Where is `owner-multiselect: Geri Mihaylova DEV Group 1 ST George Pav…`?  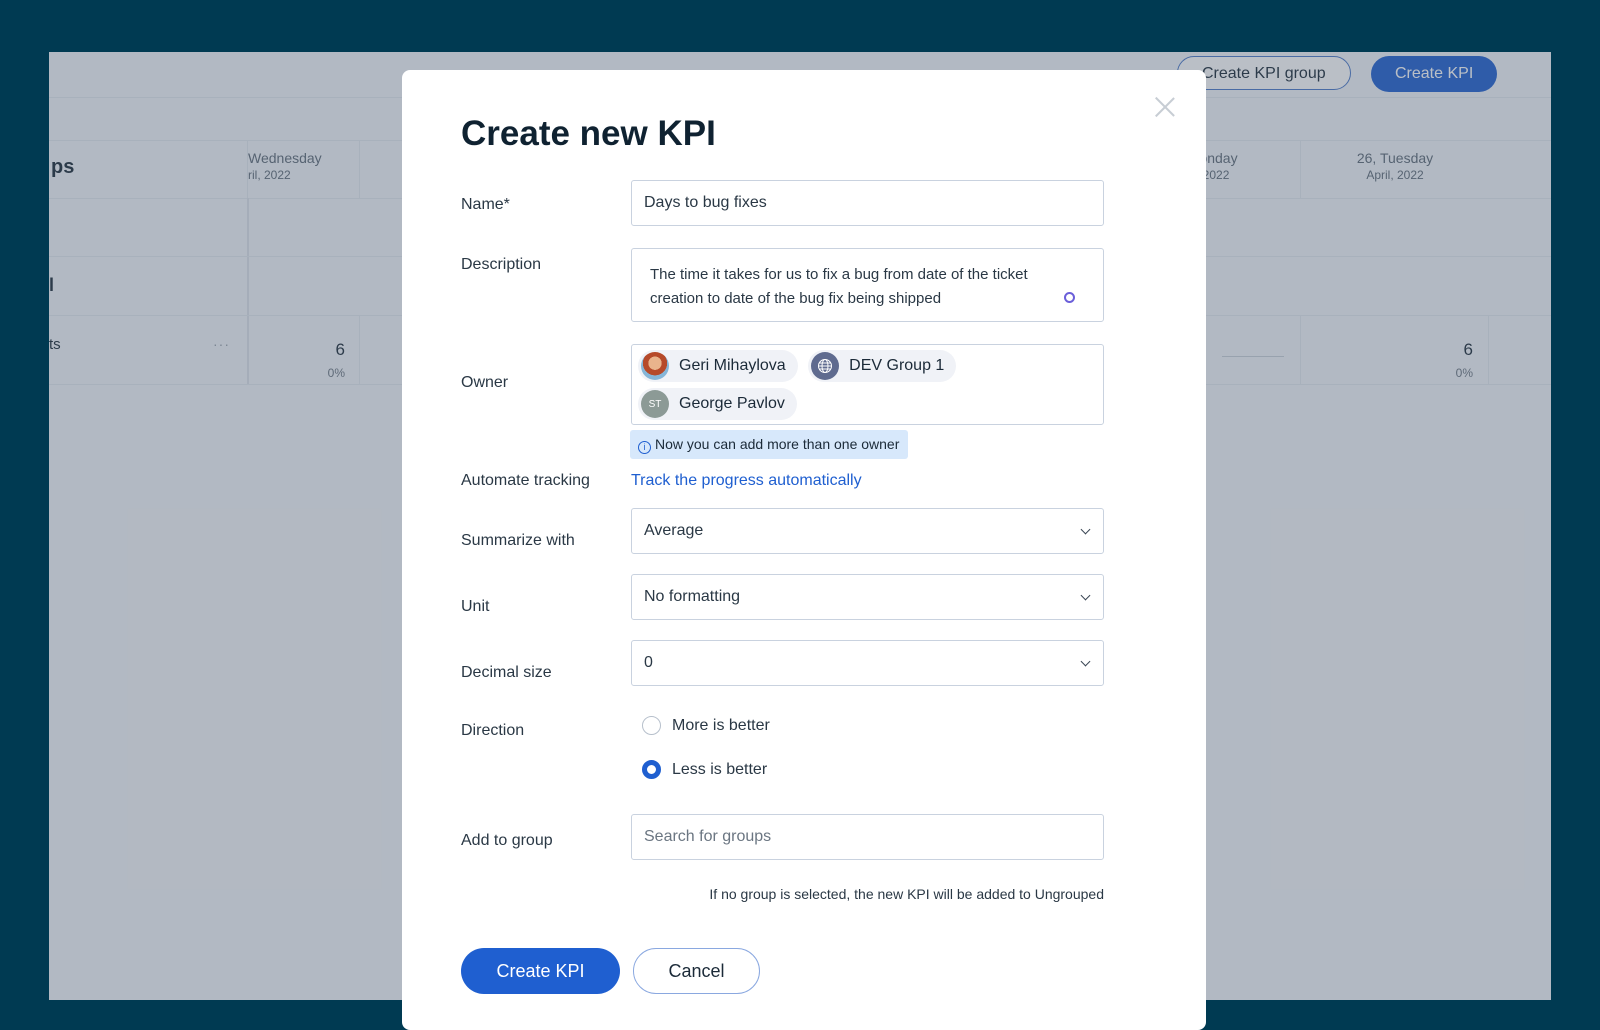
owner-multiselect: Geri Mihaylova DEV Group 1 ST George Pav… is located at coordinates (867, 384).